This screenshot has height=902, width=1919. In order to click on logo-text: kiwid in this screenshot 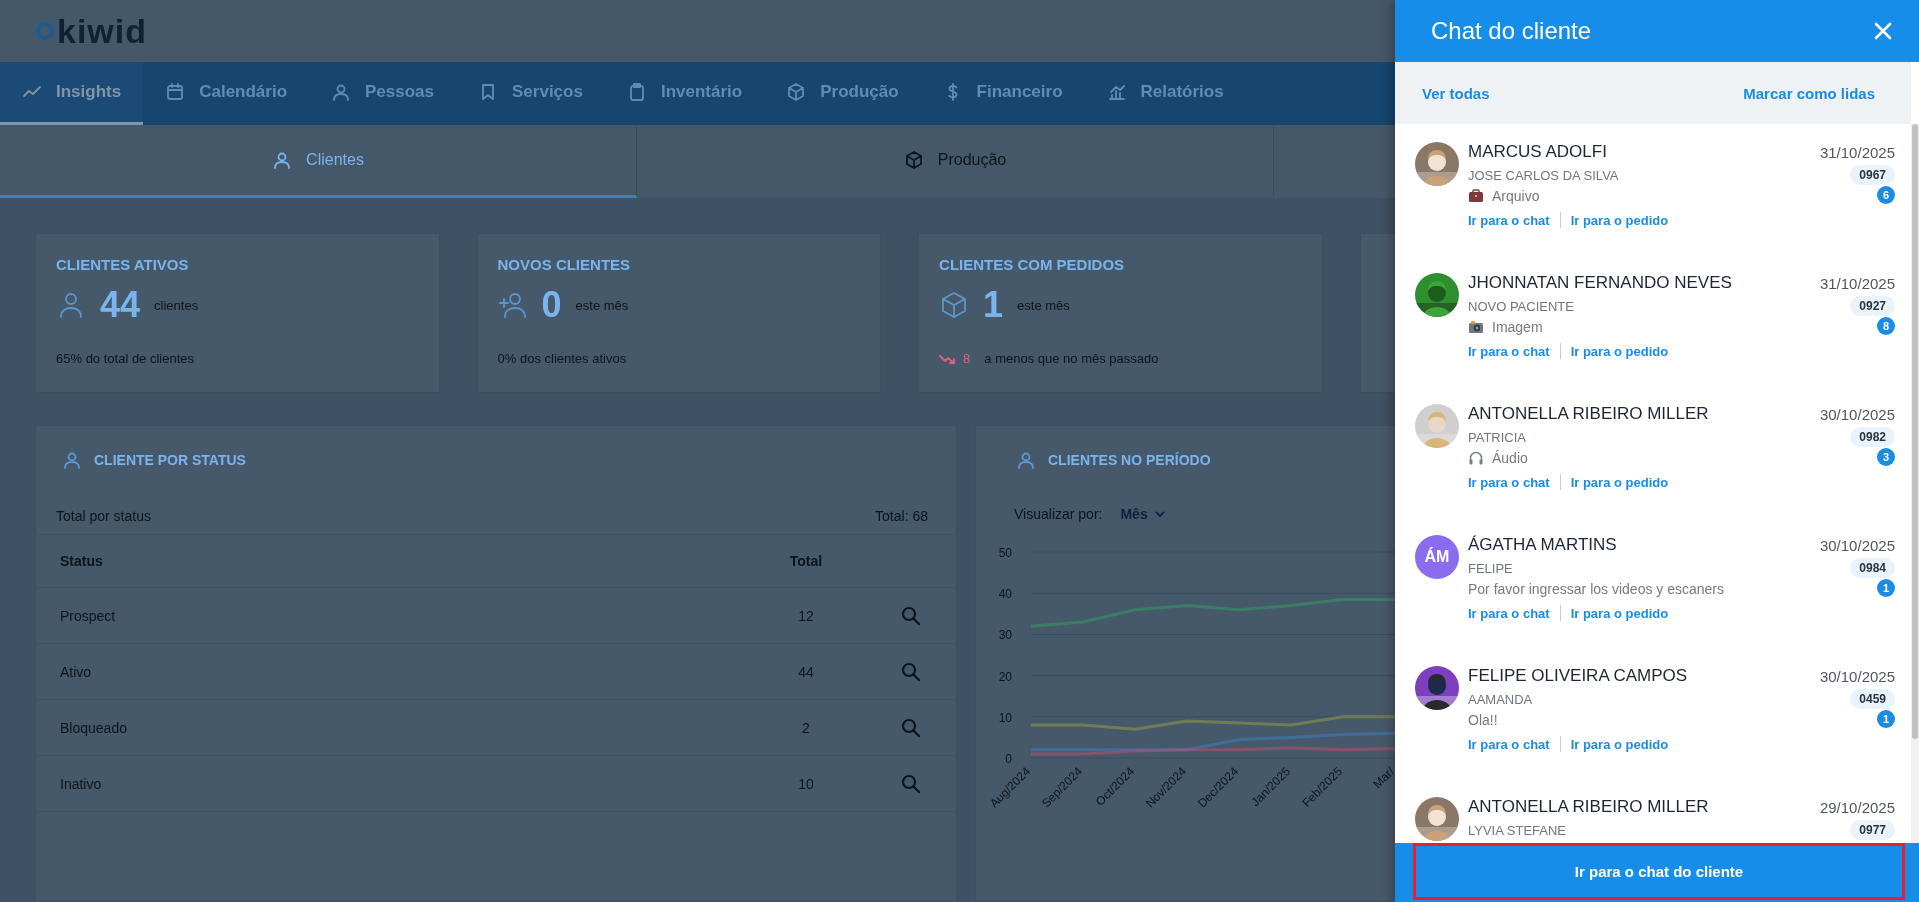, I will do `click(102, 31)`.